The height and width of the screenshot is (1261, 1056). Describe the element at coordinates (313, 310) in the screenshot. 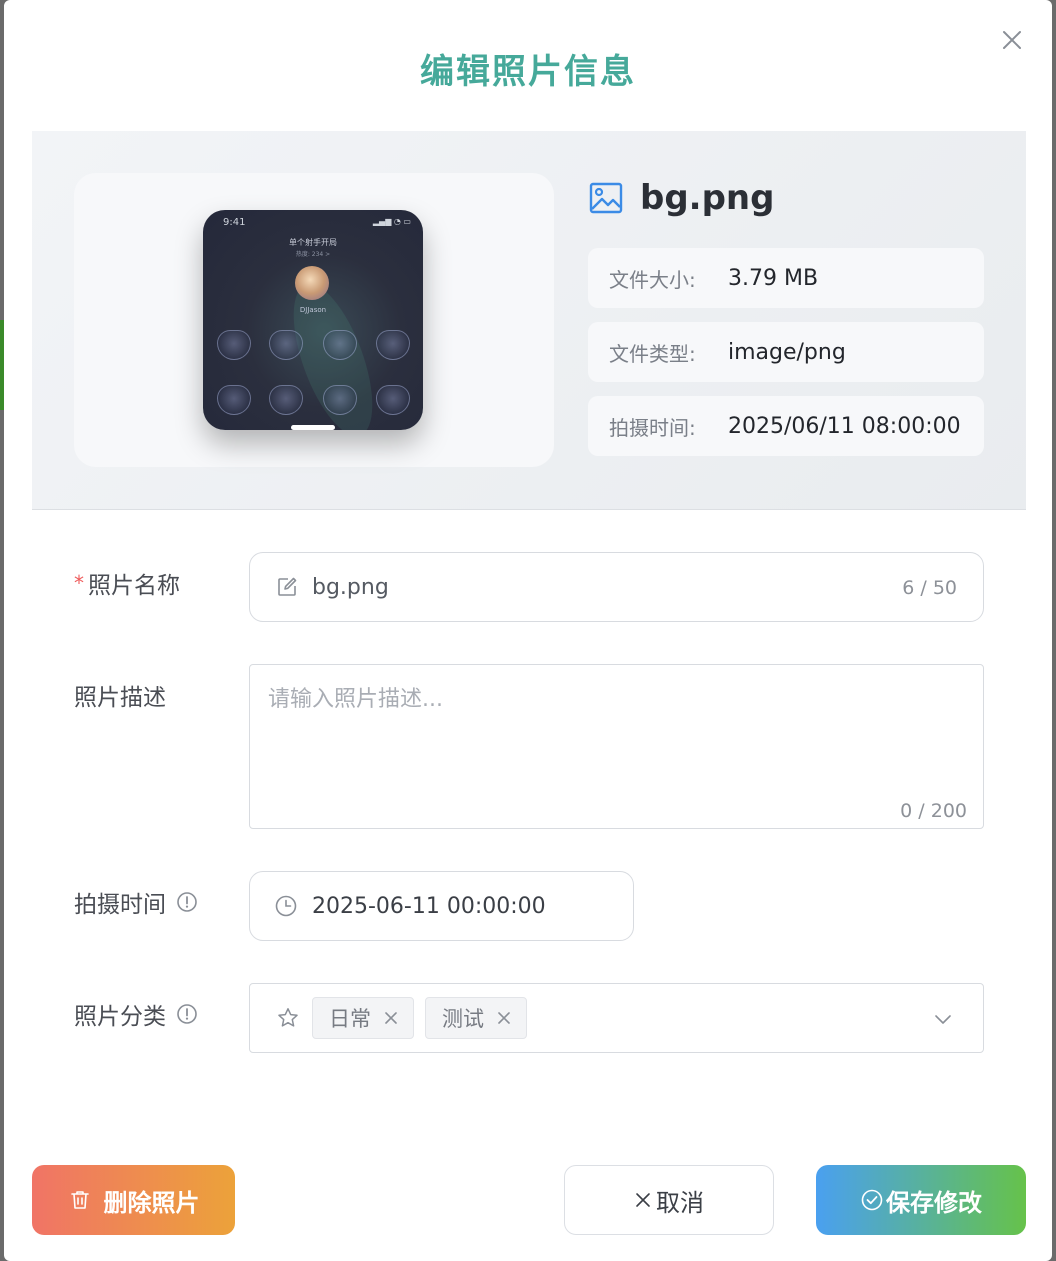

I see `thumbnail-user-name: DJJason` at that location.